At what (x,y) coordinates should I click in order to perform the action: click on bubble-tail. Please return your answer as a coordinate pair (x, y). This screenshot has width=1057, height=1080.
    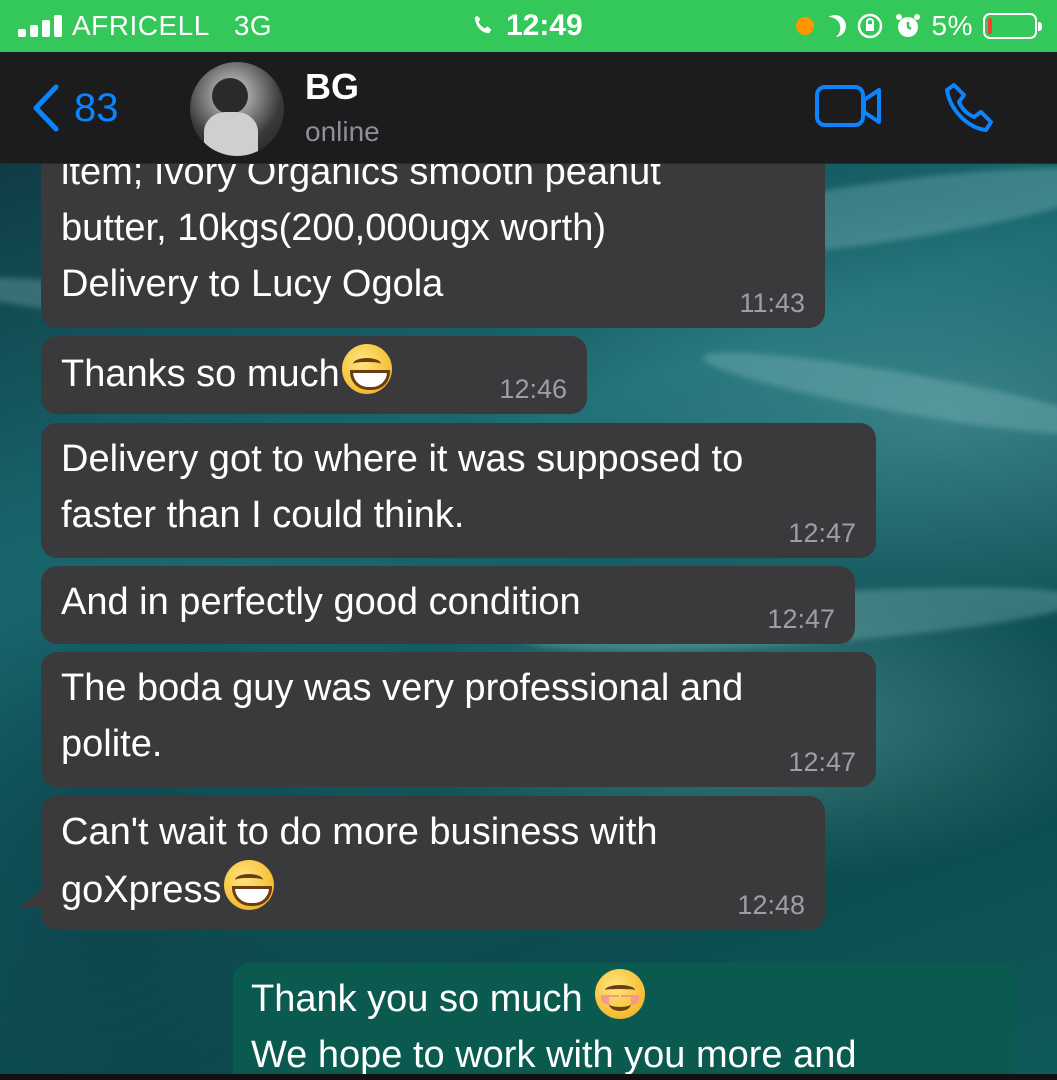
    Looking at the image, I should click on (32, 897).